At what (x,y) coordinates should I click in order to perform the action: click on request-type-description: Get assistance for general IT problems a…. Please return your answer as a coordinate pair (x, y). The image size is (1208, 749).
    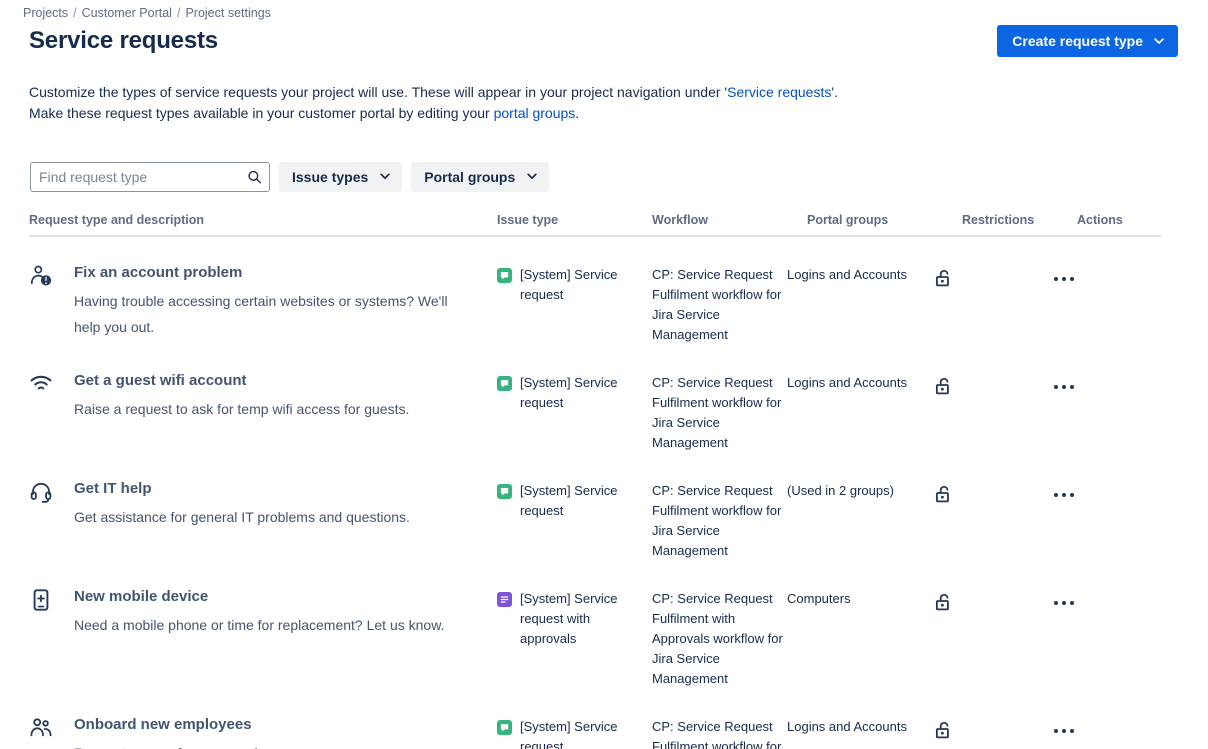
    Looking at the image, I should click on (242, 517).